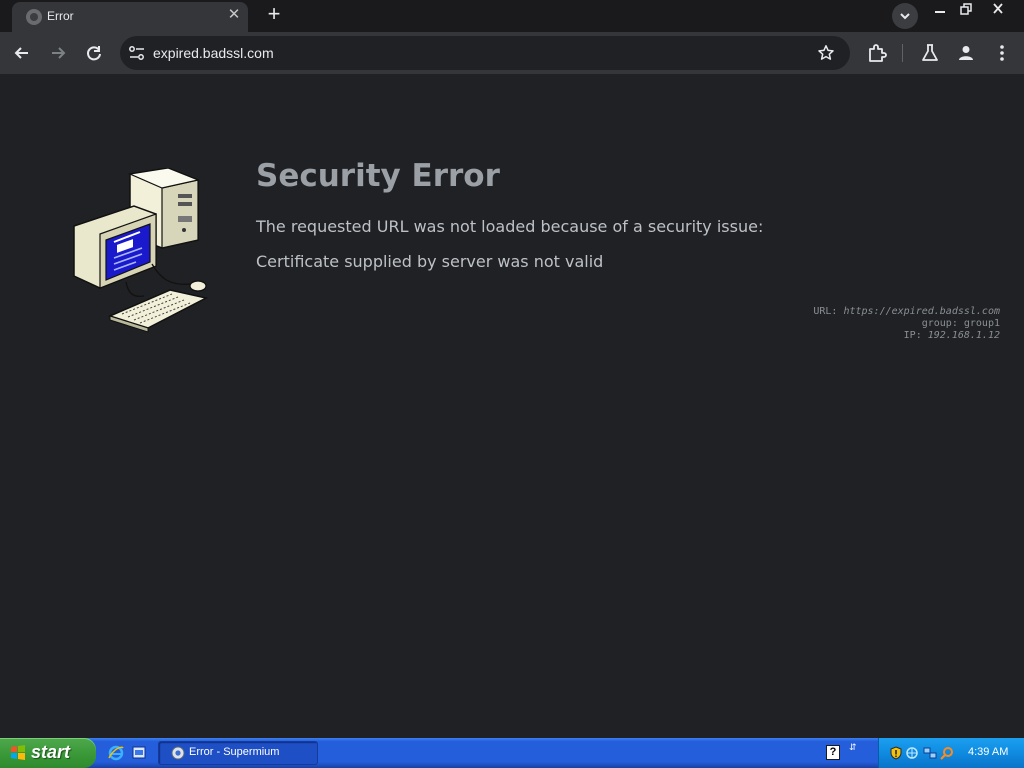 The width and height of the screenshot is (1024, 768). What do you see at coordinates (137, 53) in the screenshot?
I see `site-info-icon` at bounding box center [137, 53].